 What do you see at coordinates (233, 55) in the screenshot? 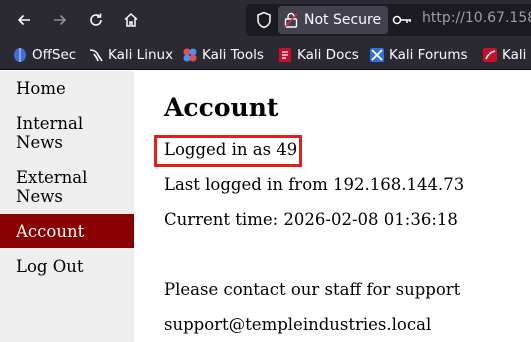
I see `bookmark-label: Kali Tools` at bounding box center [233, 55].